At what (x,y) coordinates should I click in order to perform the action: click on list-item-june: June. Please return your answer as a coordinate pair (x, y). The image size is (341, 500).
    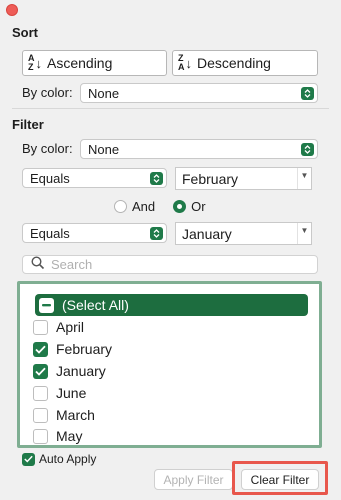
    Looking at the image, I should click on (170, 393).